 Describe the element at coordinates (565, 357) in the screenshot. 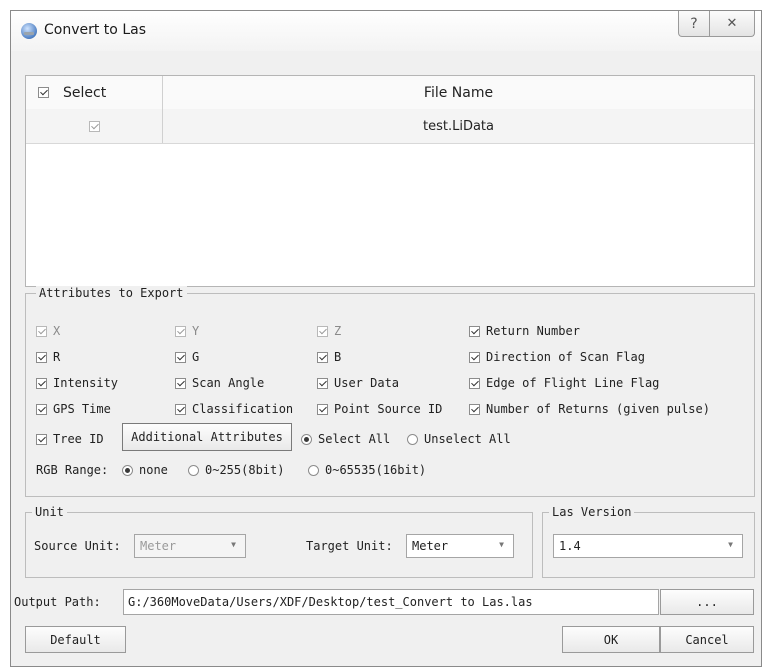

I see `attr-direction-of-scan-flag-label: Direction of Scan Flag` at that location.